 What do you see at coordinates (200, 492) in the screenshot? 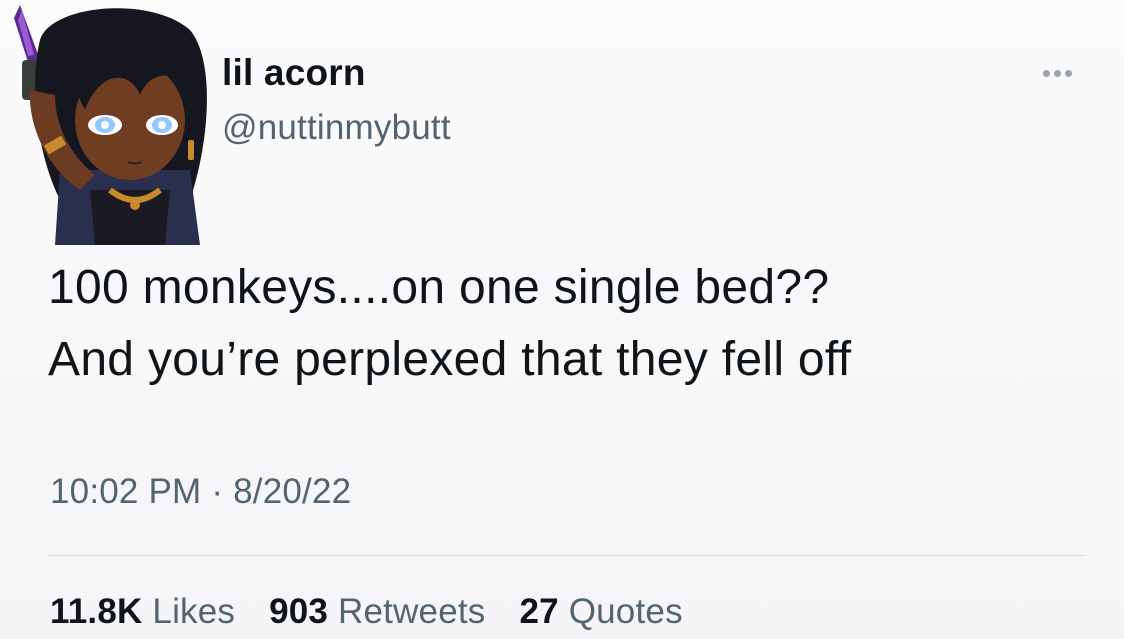
I see `tweet-timestamp: 10:02 PM · 8/20/22` at bounding box center [200, 492].